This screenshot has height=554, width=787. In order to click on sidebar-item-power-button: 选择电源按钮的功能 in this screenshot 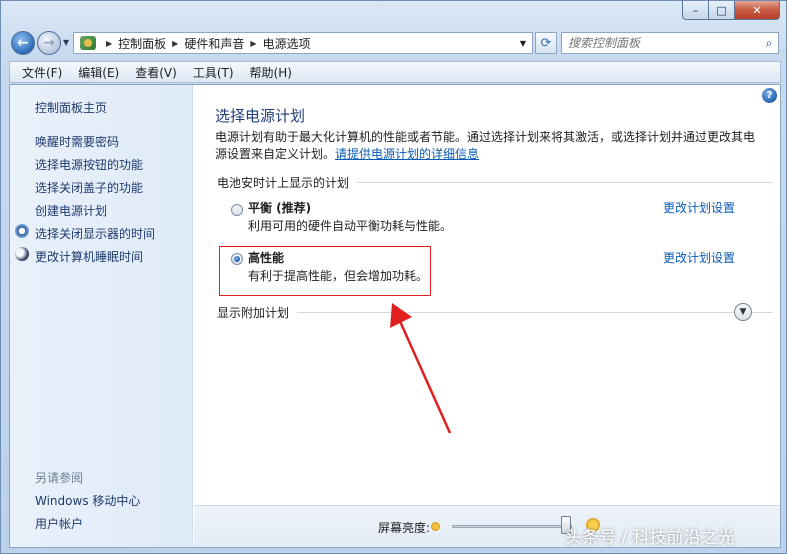, I will do `click(89, 164)`.